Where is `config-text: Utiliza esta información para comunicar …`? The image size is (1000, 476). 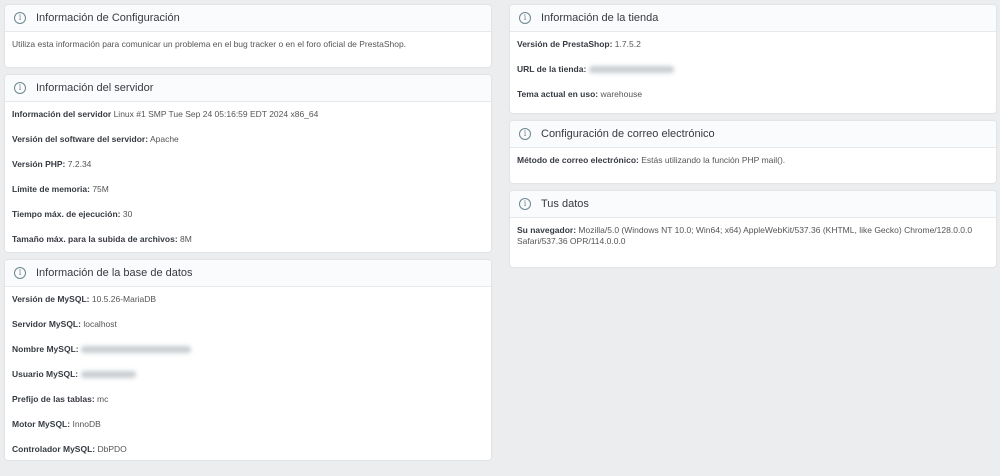
config-text: Utiliza esta información para comunicar … is located at coordinates (209, 44).